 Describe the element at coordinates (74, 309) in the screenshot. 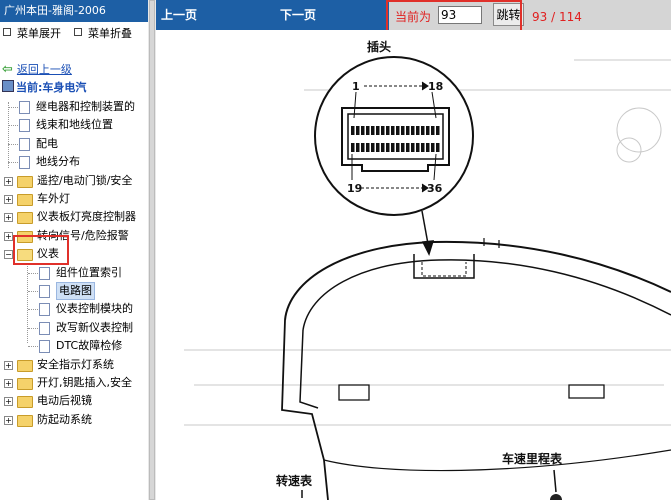

I see `tree-item: 仪表控制模块的` at that location.